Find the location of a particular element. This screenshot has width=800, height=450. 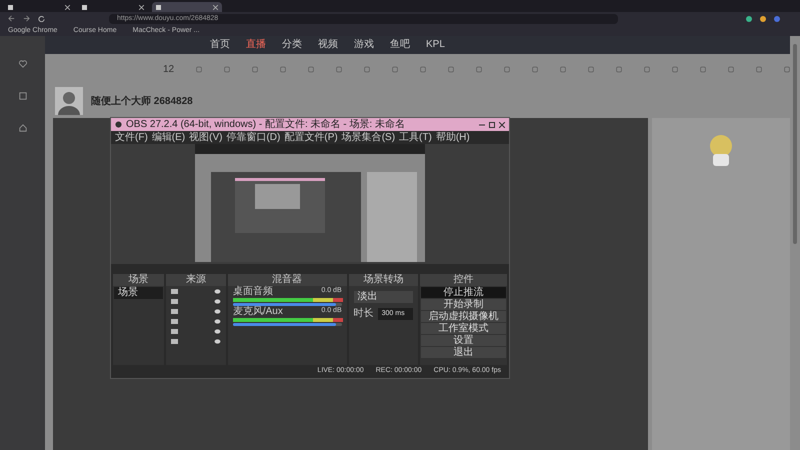

heart-icon is located at coordinates (22, 64).